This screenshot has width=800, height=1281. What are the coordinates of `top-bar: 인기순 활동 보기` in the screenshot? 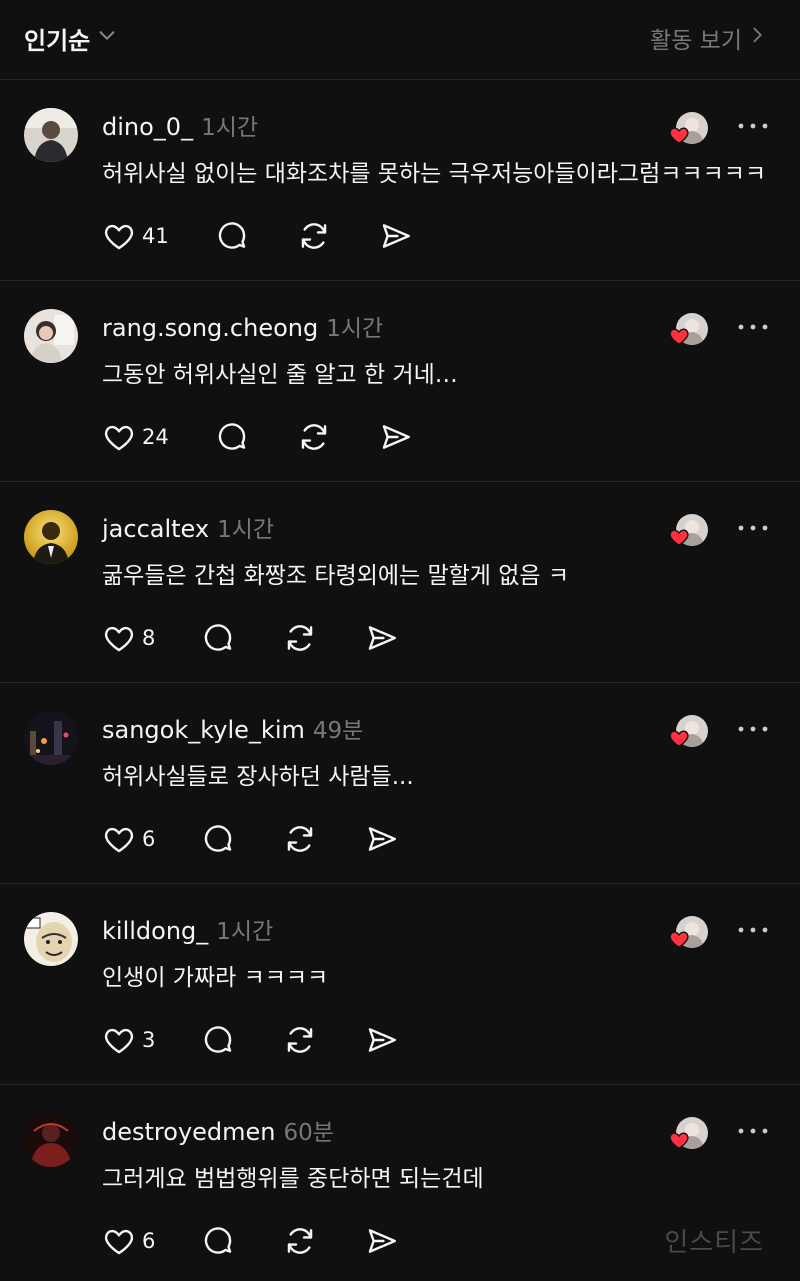 It's located at (400, 40).